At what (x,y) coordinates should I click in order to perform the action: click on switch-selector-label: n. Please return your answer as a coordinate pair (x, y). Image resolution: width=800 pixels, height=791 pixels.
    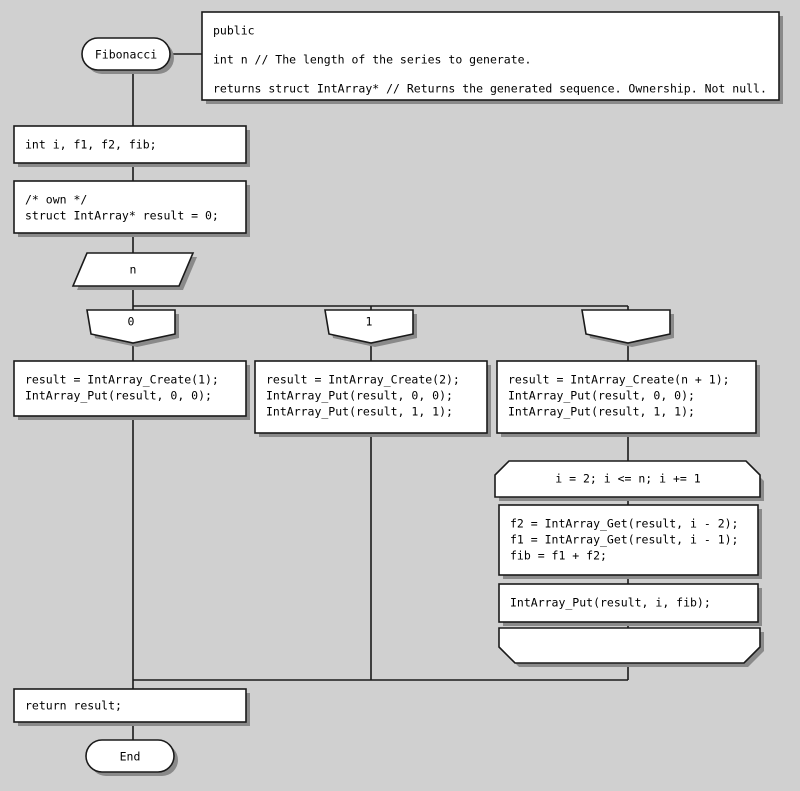
    Looking at the image, I should click on (133, 270).